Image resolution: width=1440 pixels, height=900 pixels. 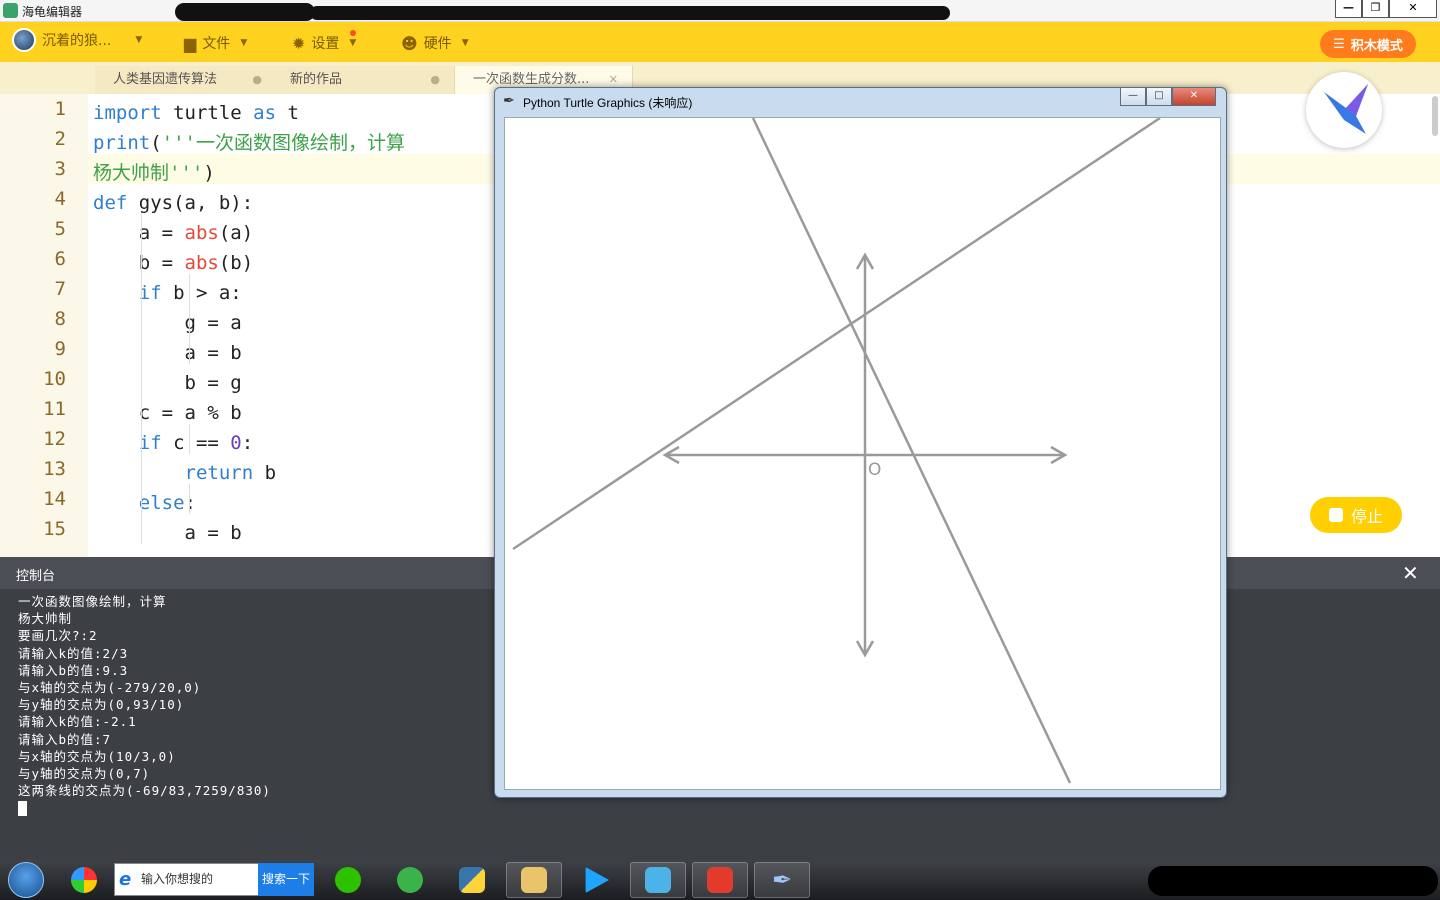 What do you see at coordinates (286, 879) in the screenshot?
I see `taskbar-search-button: 搜索一下` at bounding box center [286, 879].